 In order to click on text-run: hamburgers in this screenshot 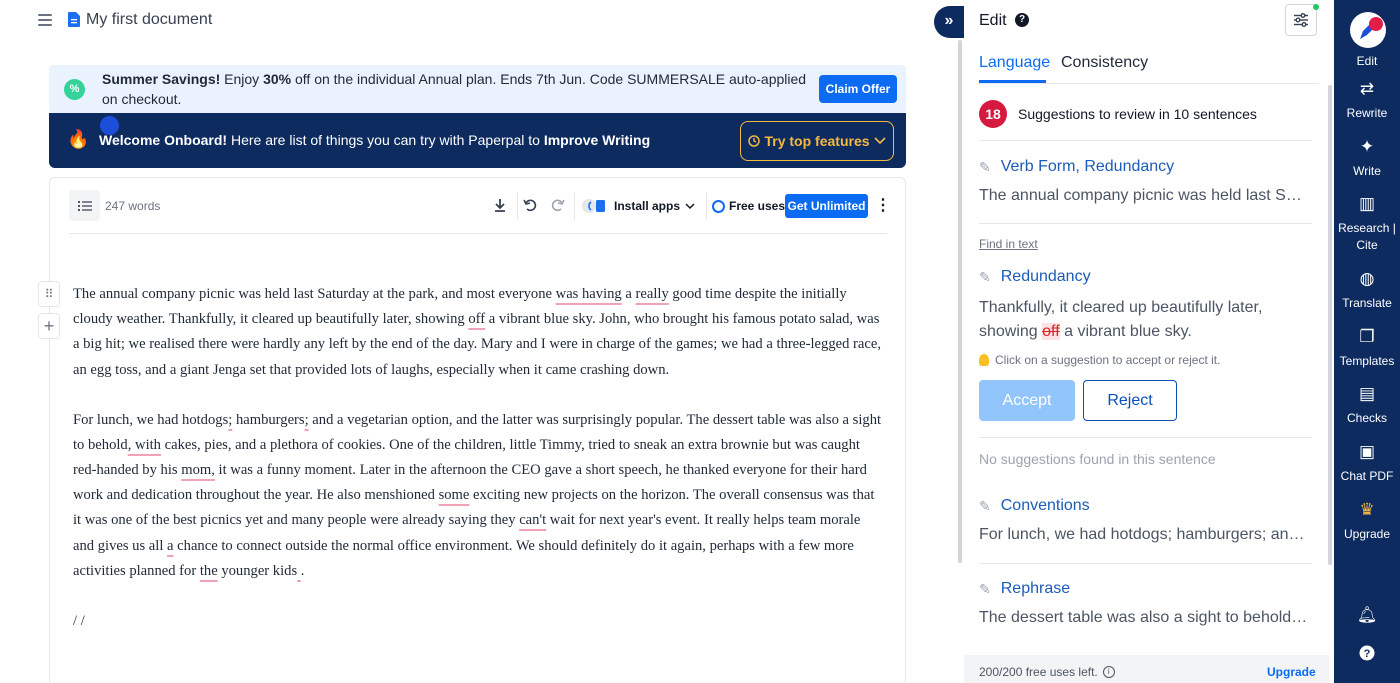, I will do `click(268, 419)`.